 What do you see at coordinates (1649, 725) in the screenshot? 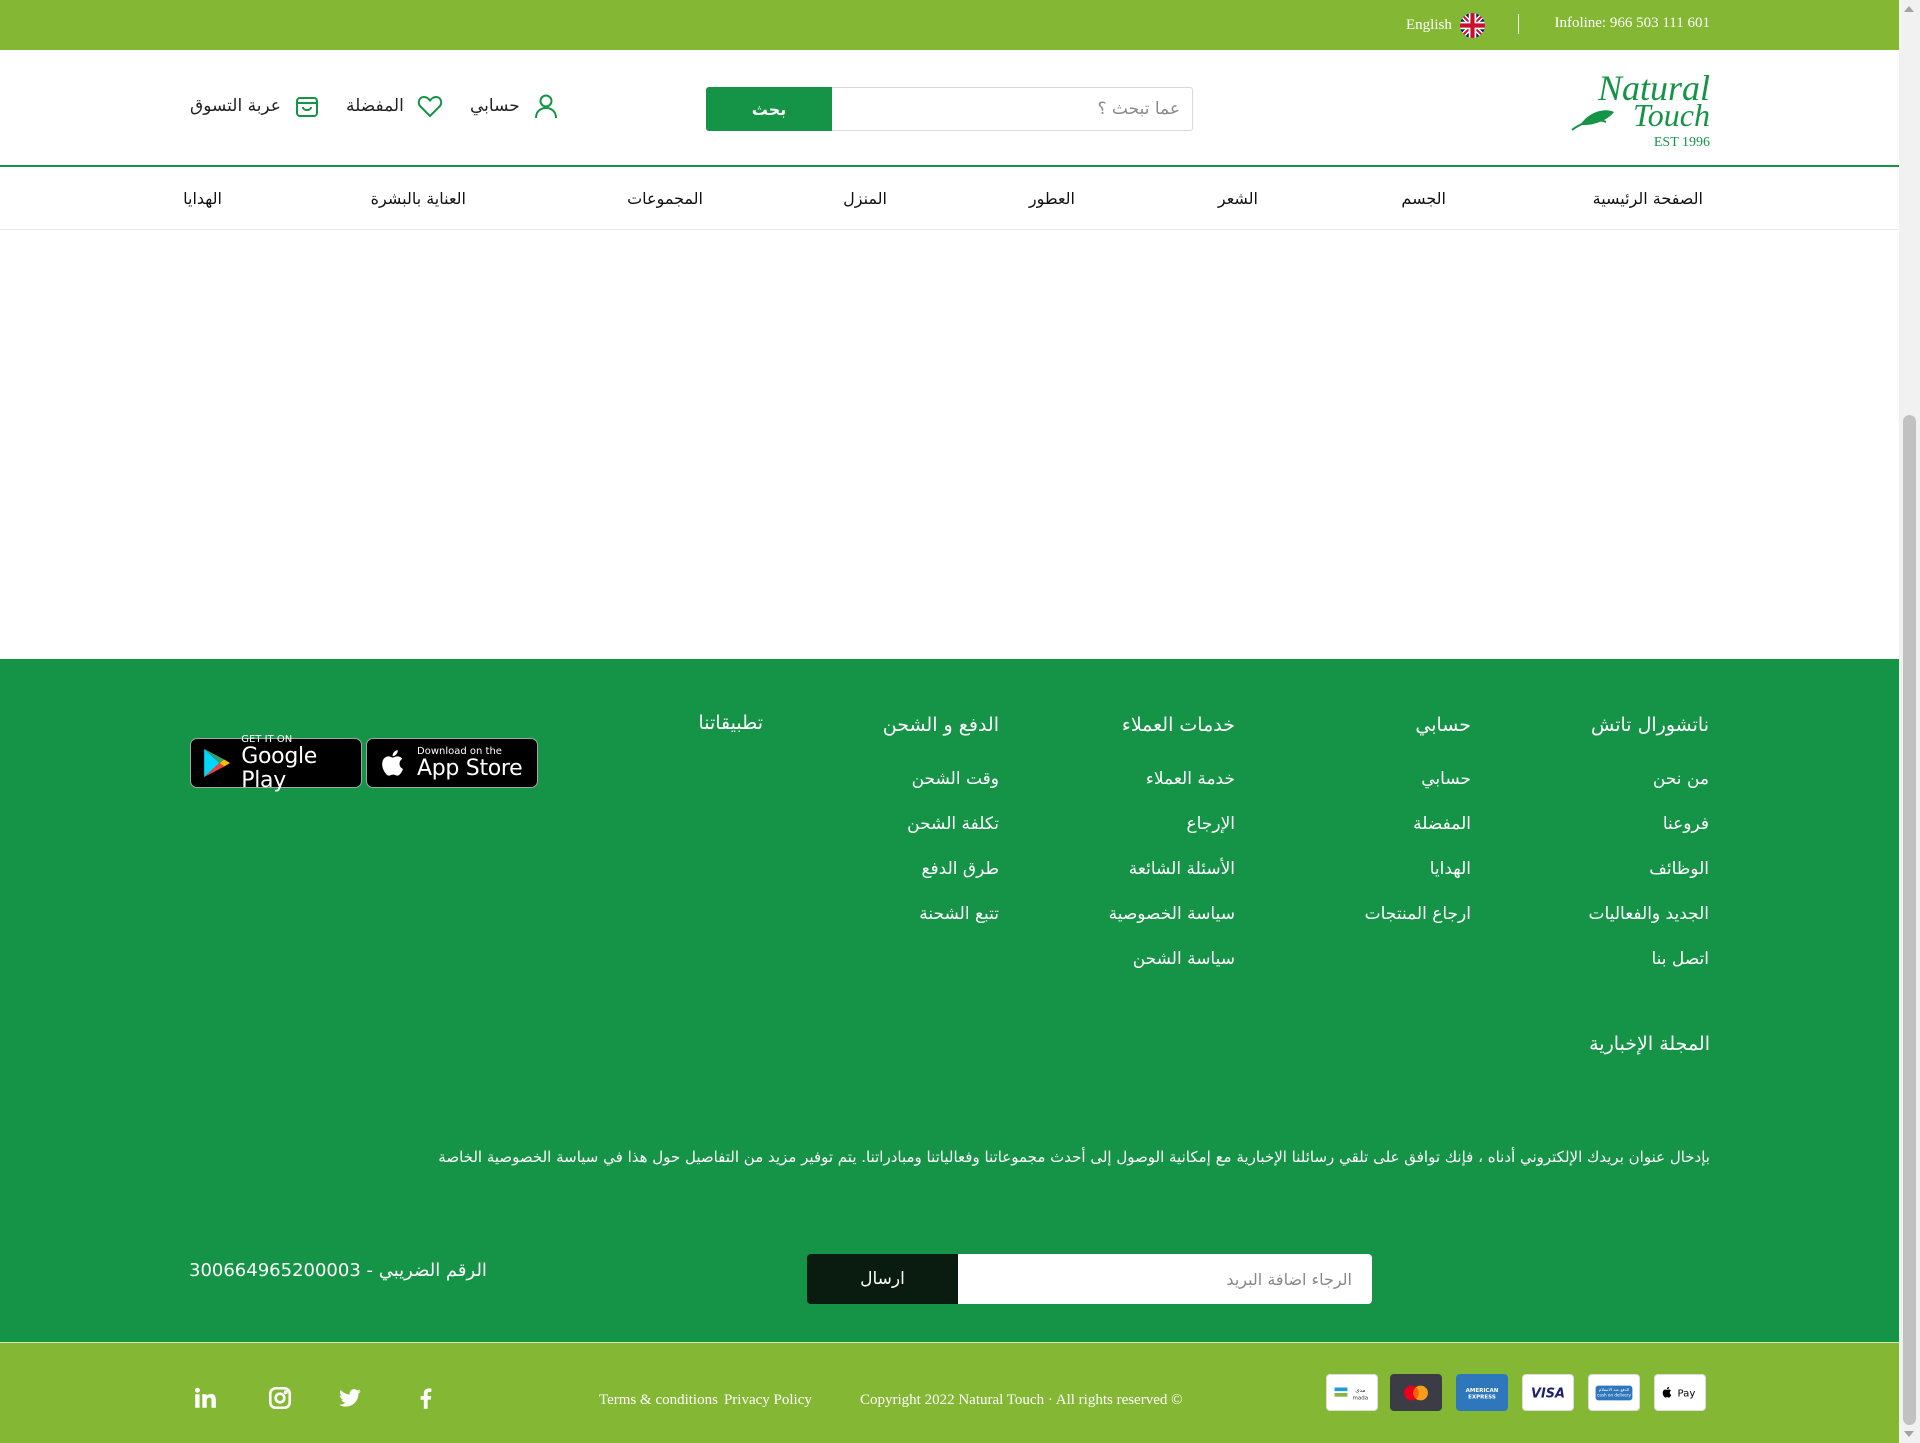
I see `footer-col-natural-touch-title: ناتشورال تاتش` at bounding box center [1649, 725].